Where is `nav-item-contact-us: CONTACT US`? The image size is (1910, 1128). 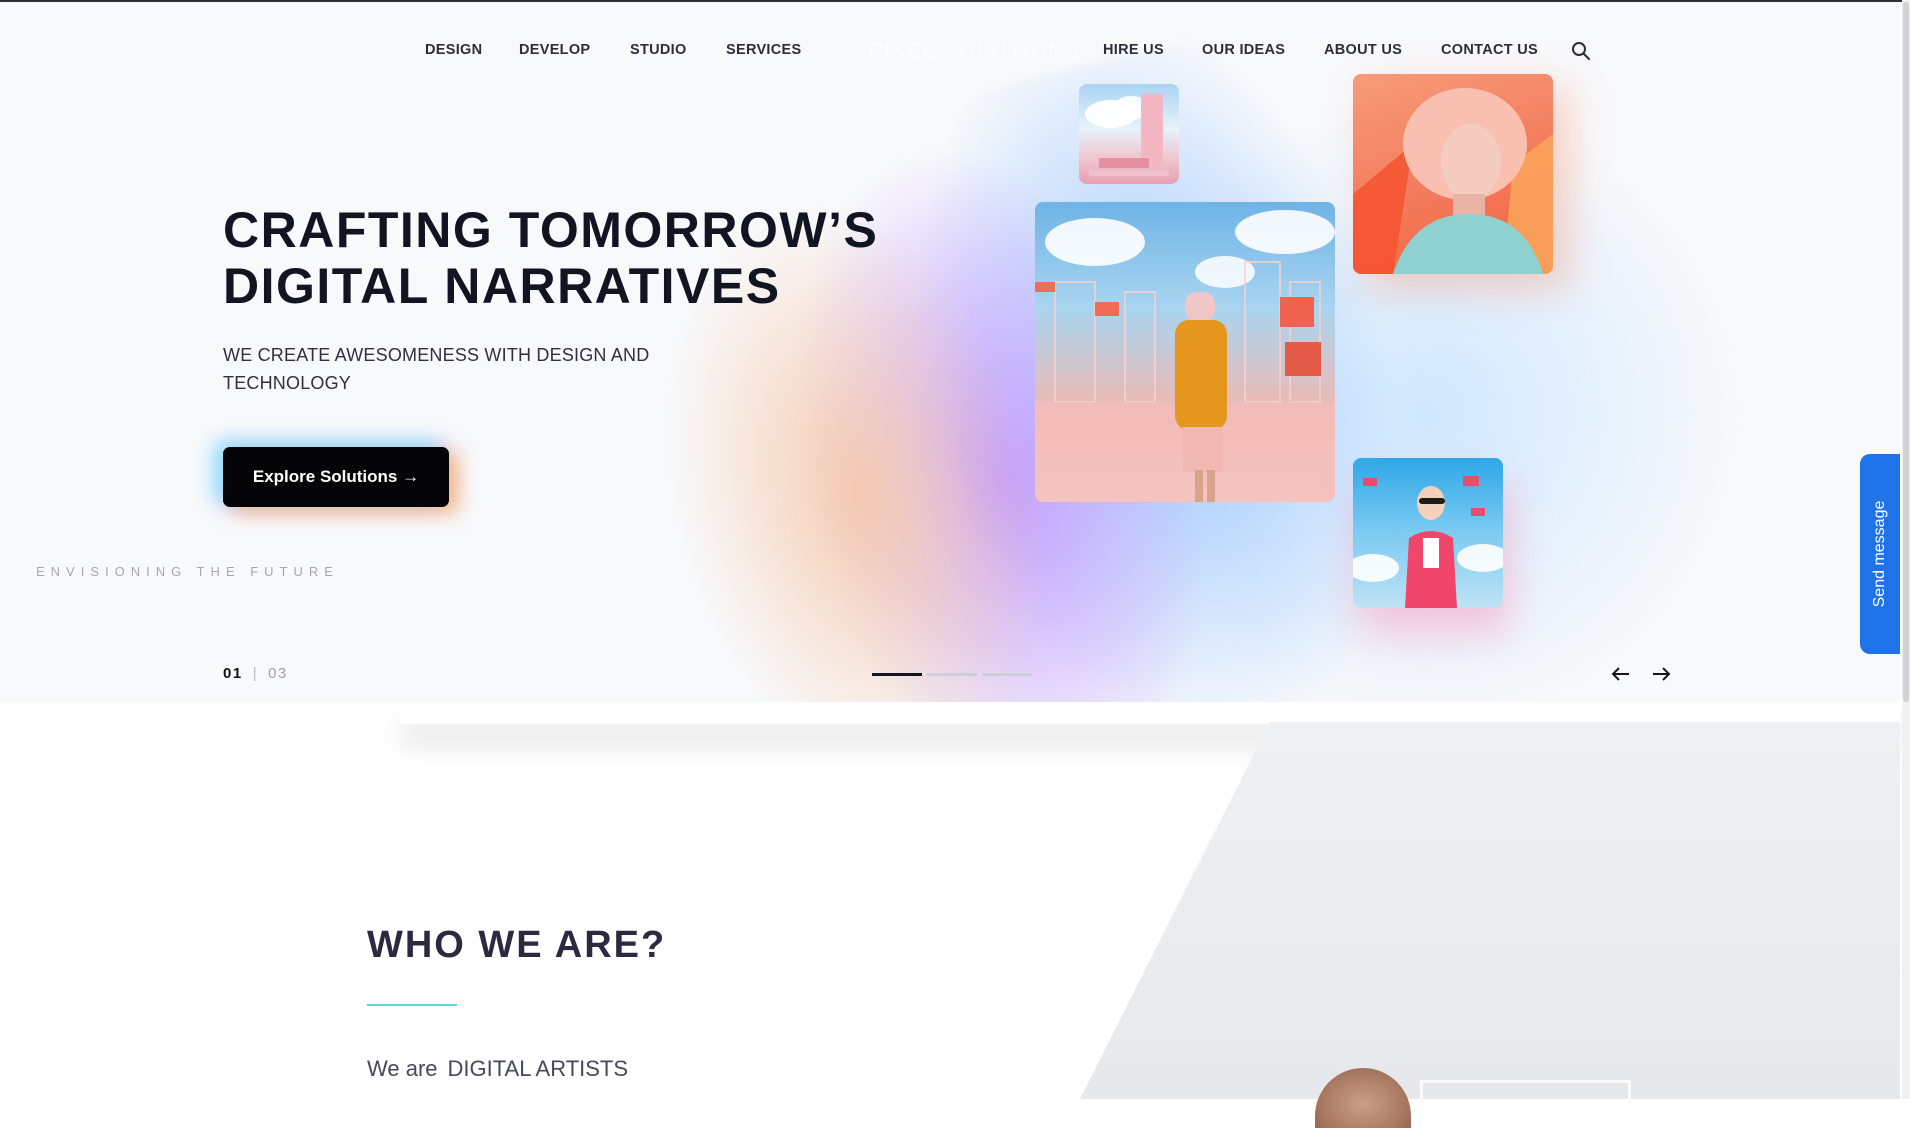
nav-item-contact-us: CONTACT US is located at coordinates (1489, 50).